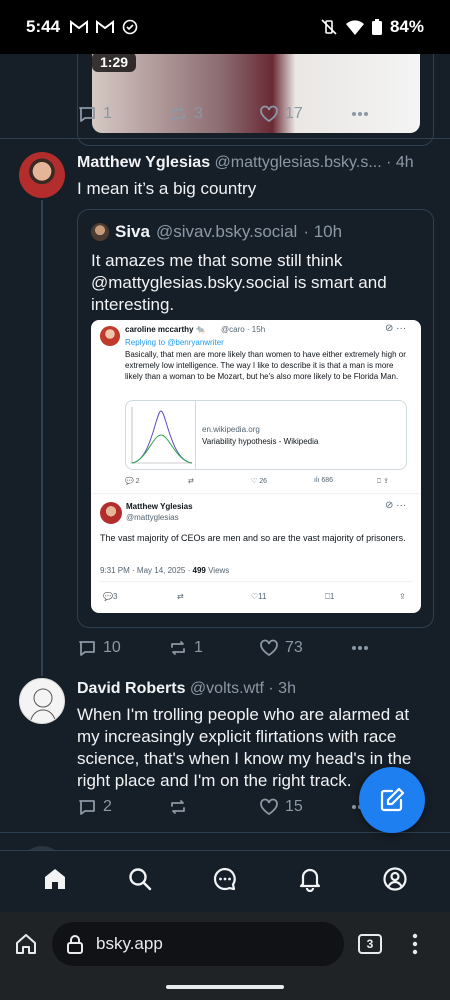  Describe the element at coordinates (122, 807) in the screenshot. I see `reply-button: 2` at that location.